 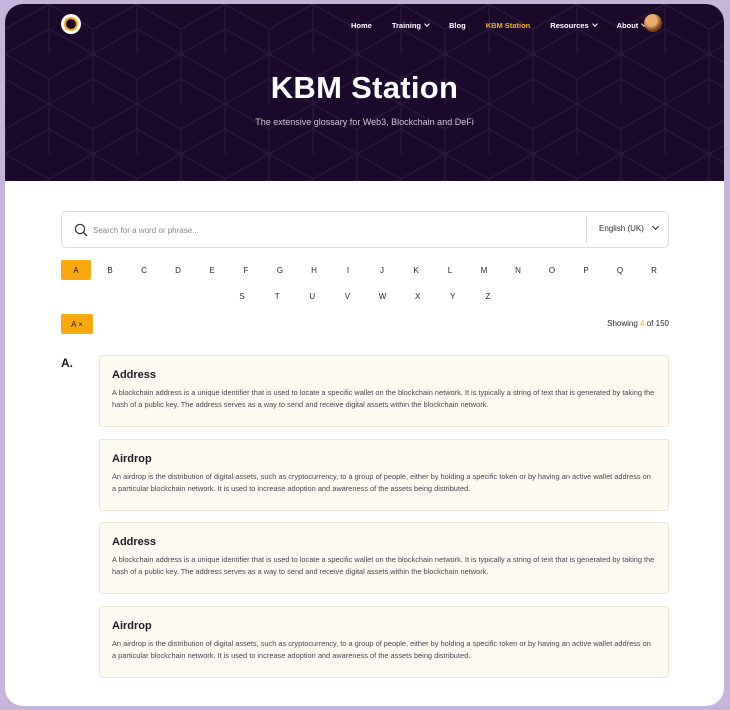 I want to click on nav-blog: Blog, so click(x=457, y=25).